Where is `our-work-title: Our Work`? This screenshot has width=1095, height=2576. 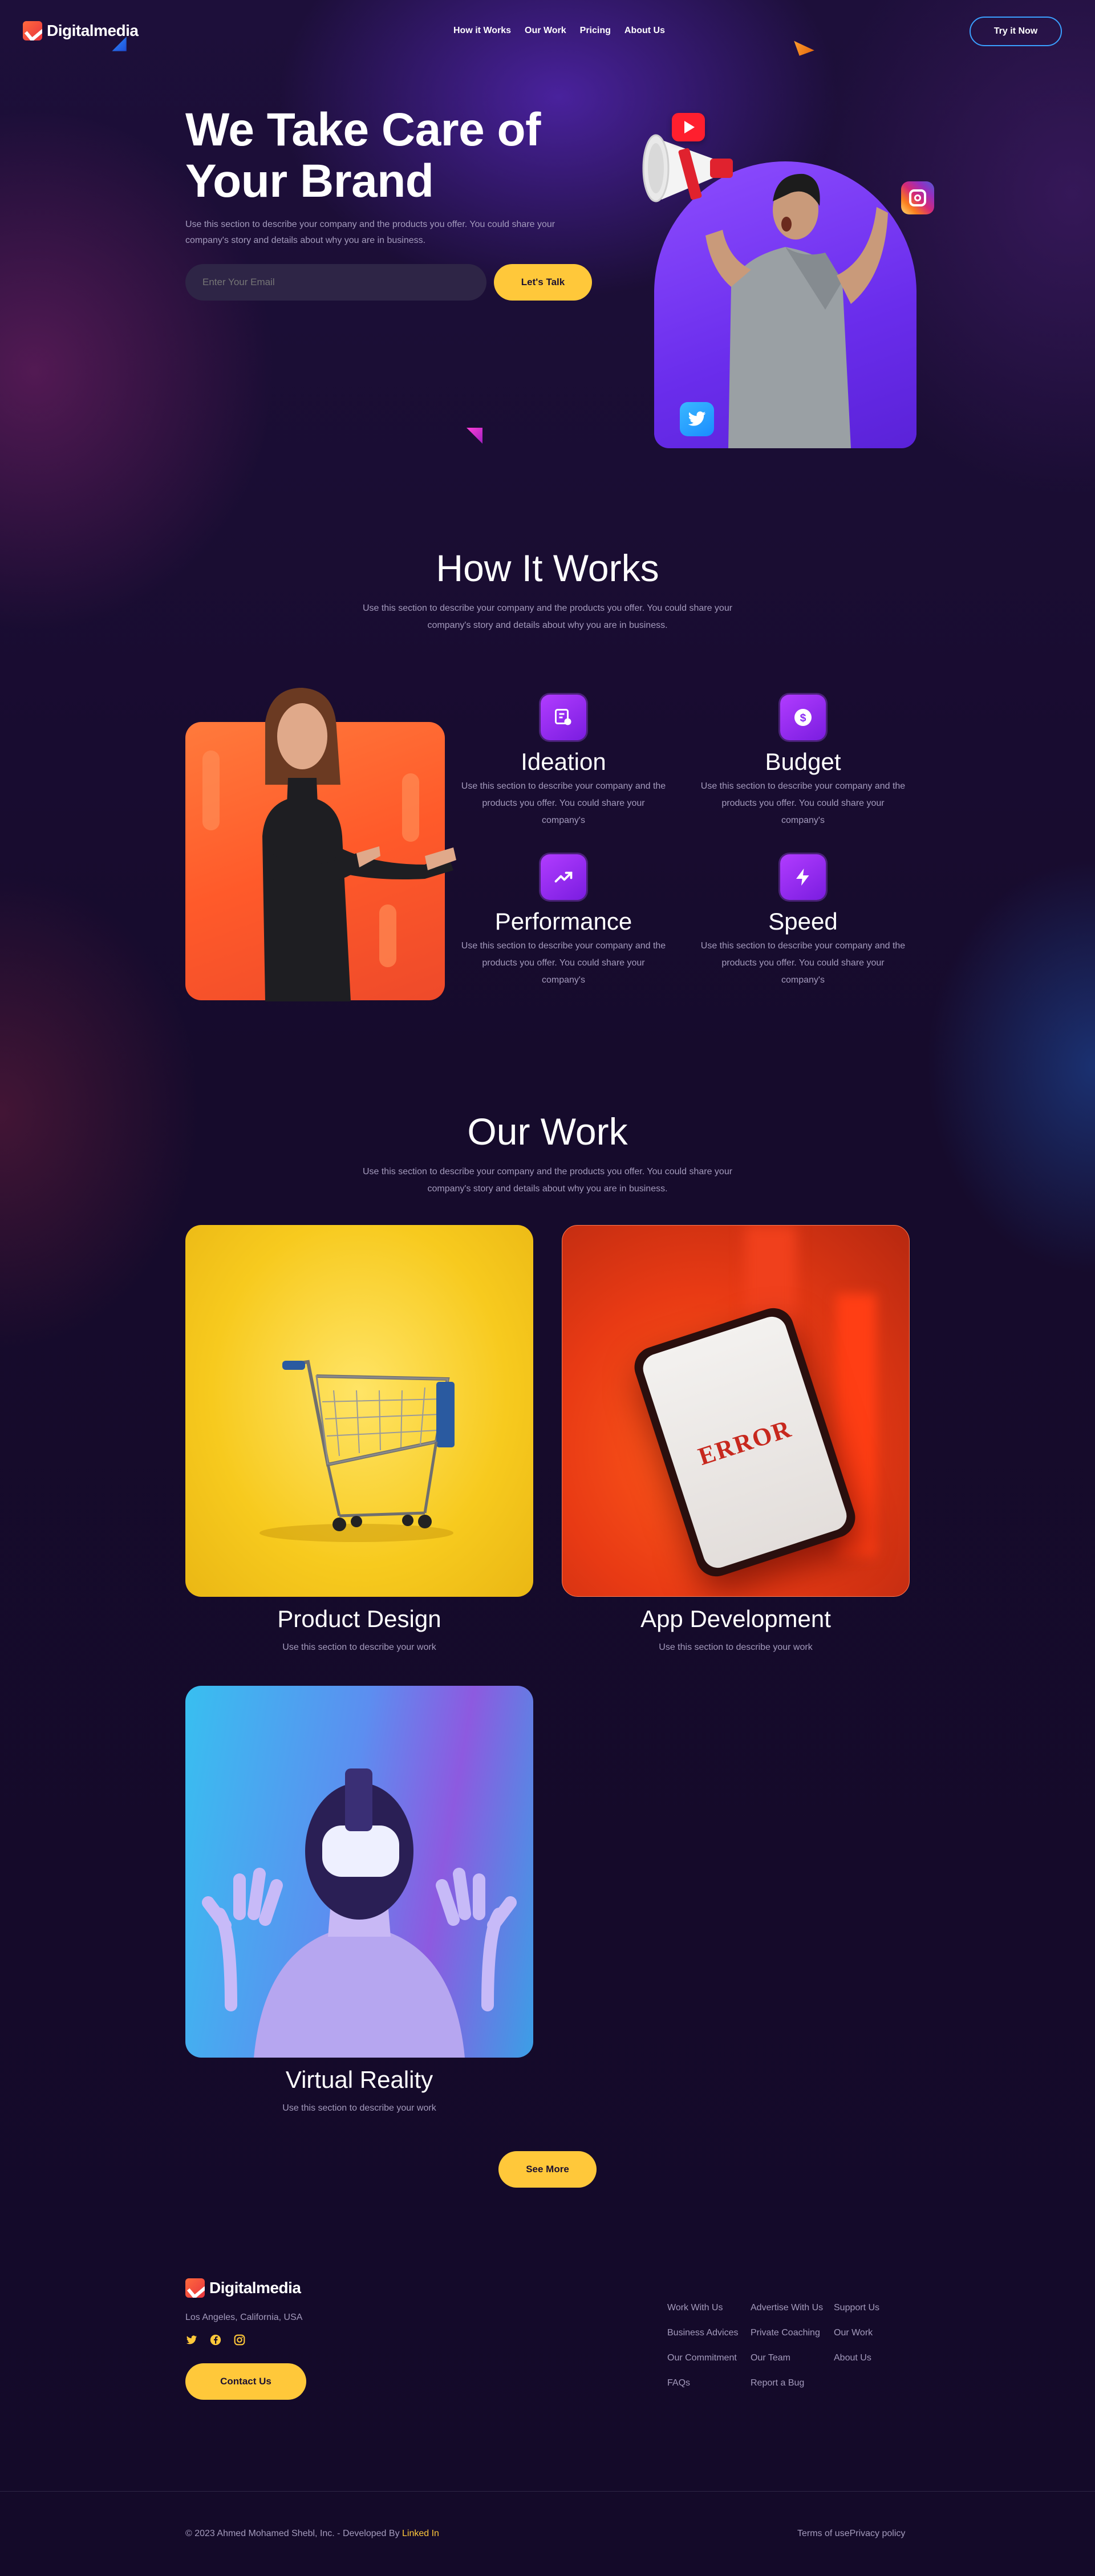 our-work-title: Our Work is located at coordinates (547, 1131).